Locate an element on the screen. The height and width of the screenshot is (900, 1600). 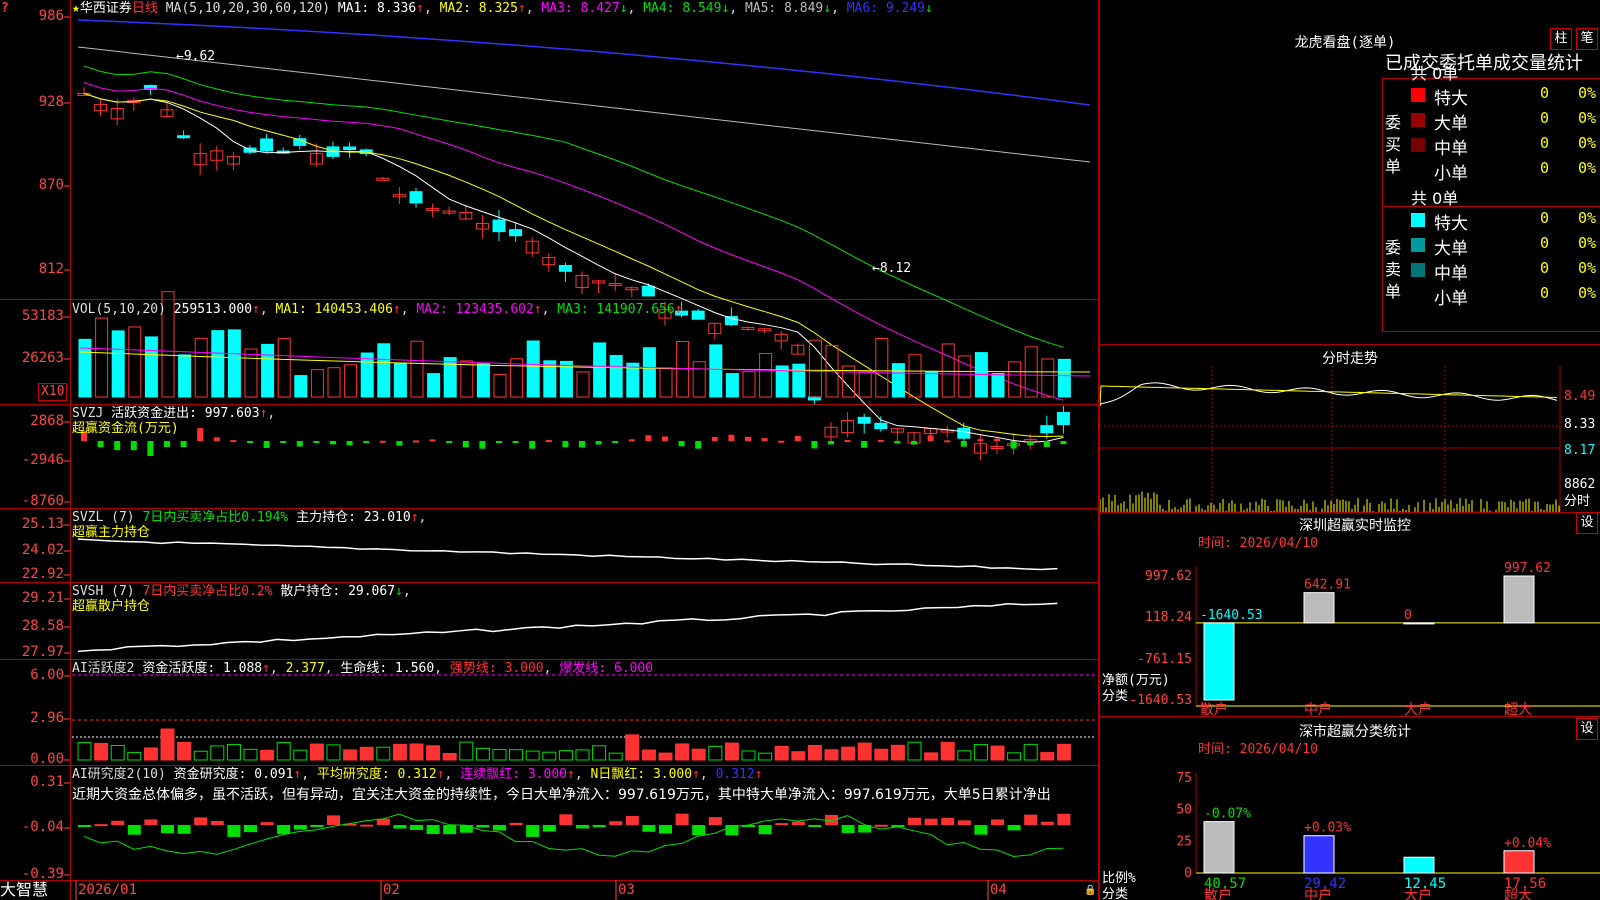
bar-mode-button: 柱 is located at coordinates (1561, 39).